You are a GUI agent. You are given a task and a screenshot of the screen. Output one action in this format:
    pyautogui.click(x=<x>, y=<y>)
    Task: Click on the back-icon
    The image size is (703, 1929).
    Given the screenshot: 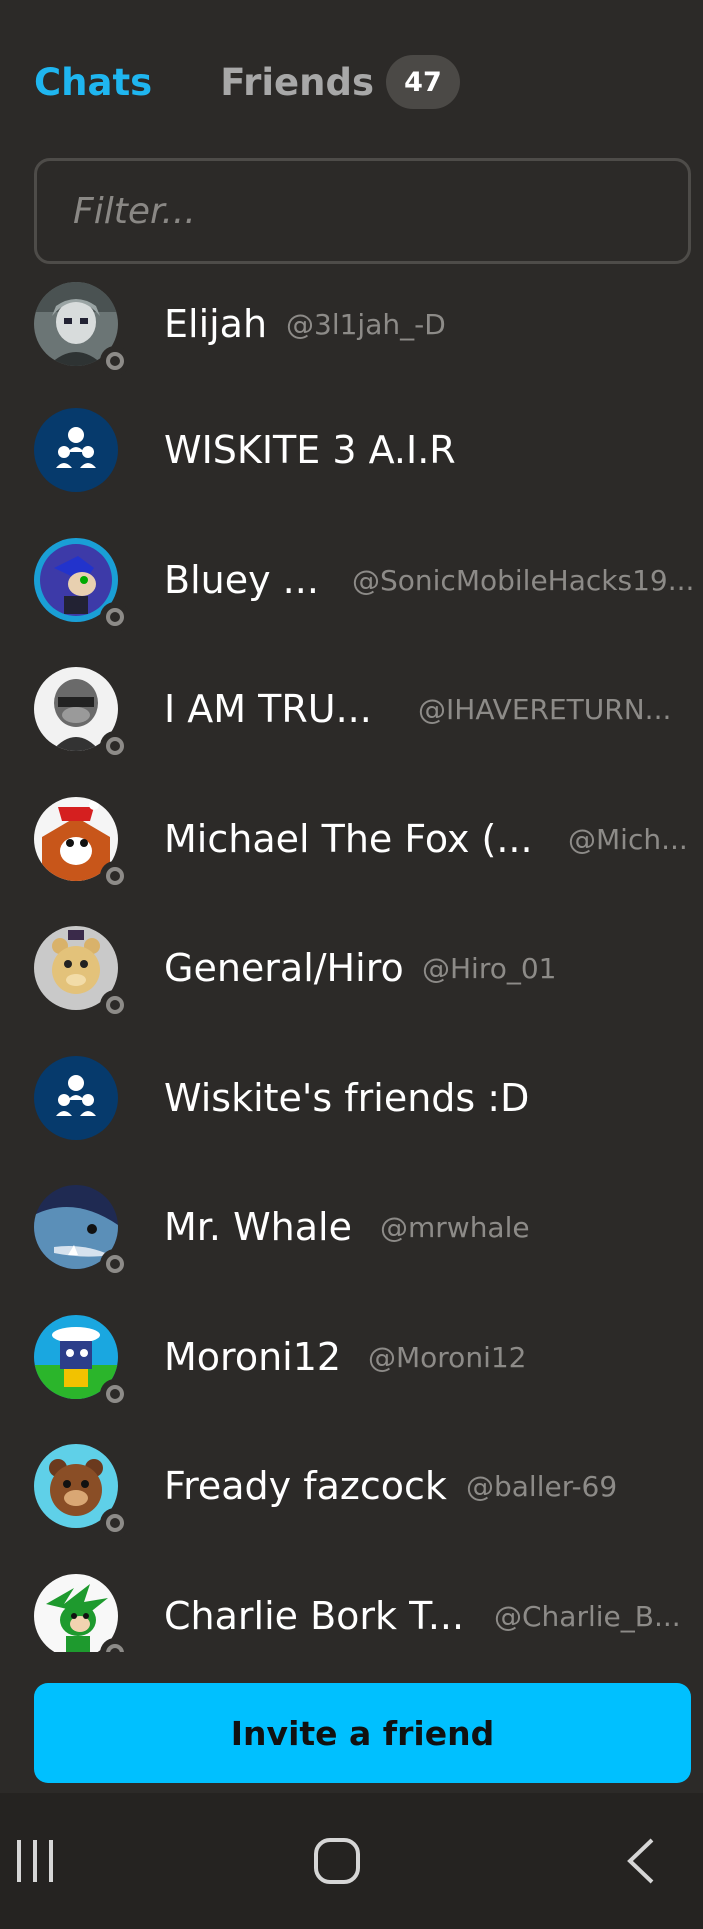 What is the action you would take?
    pyautogui.click(x=640, y=1861)
    